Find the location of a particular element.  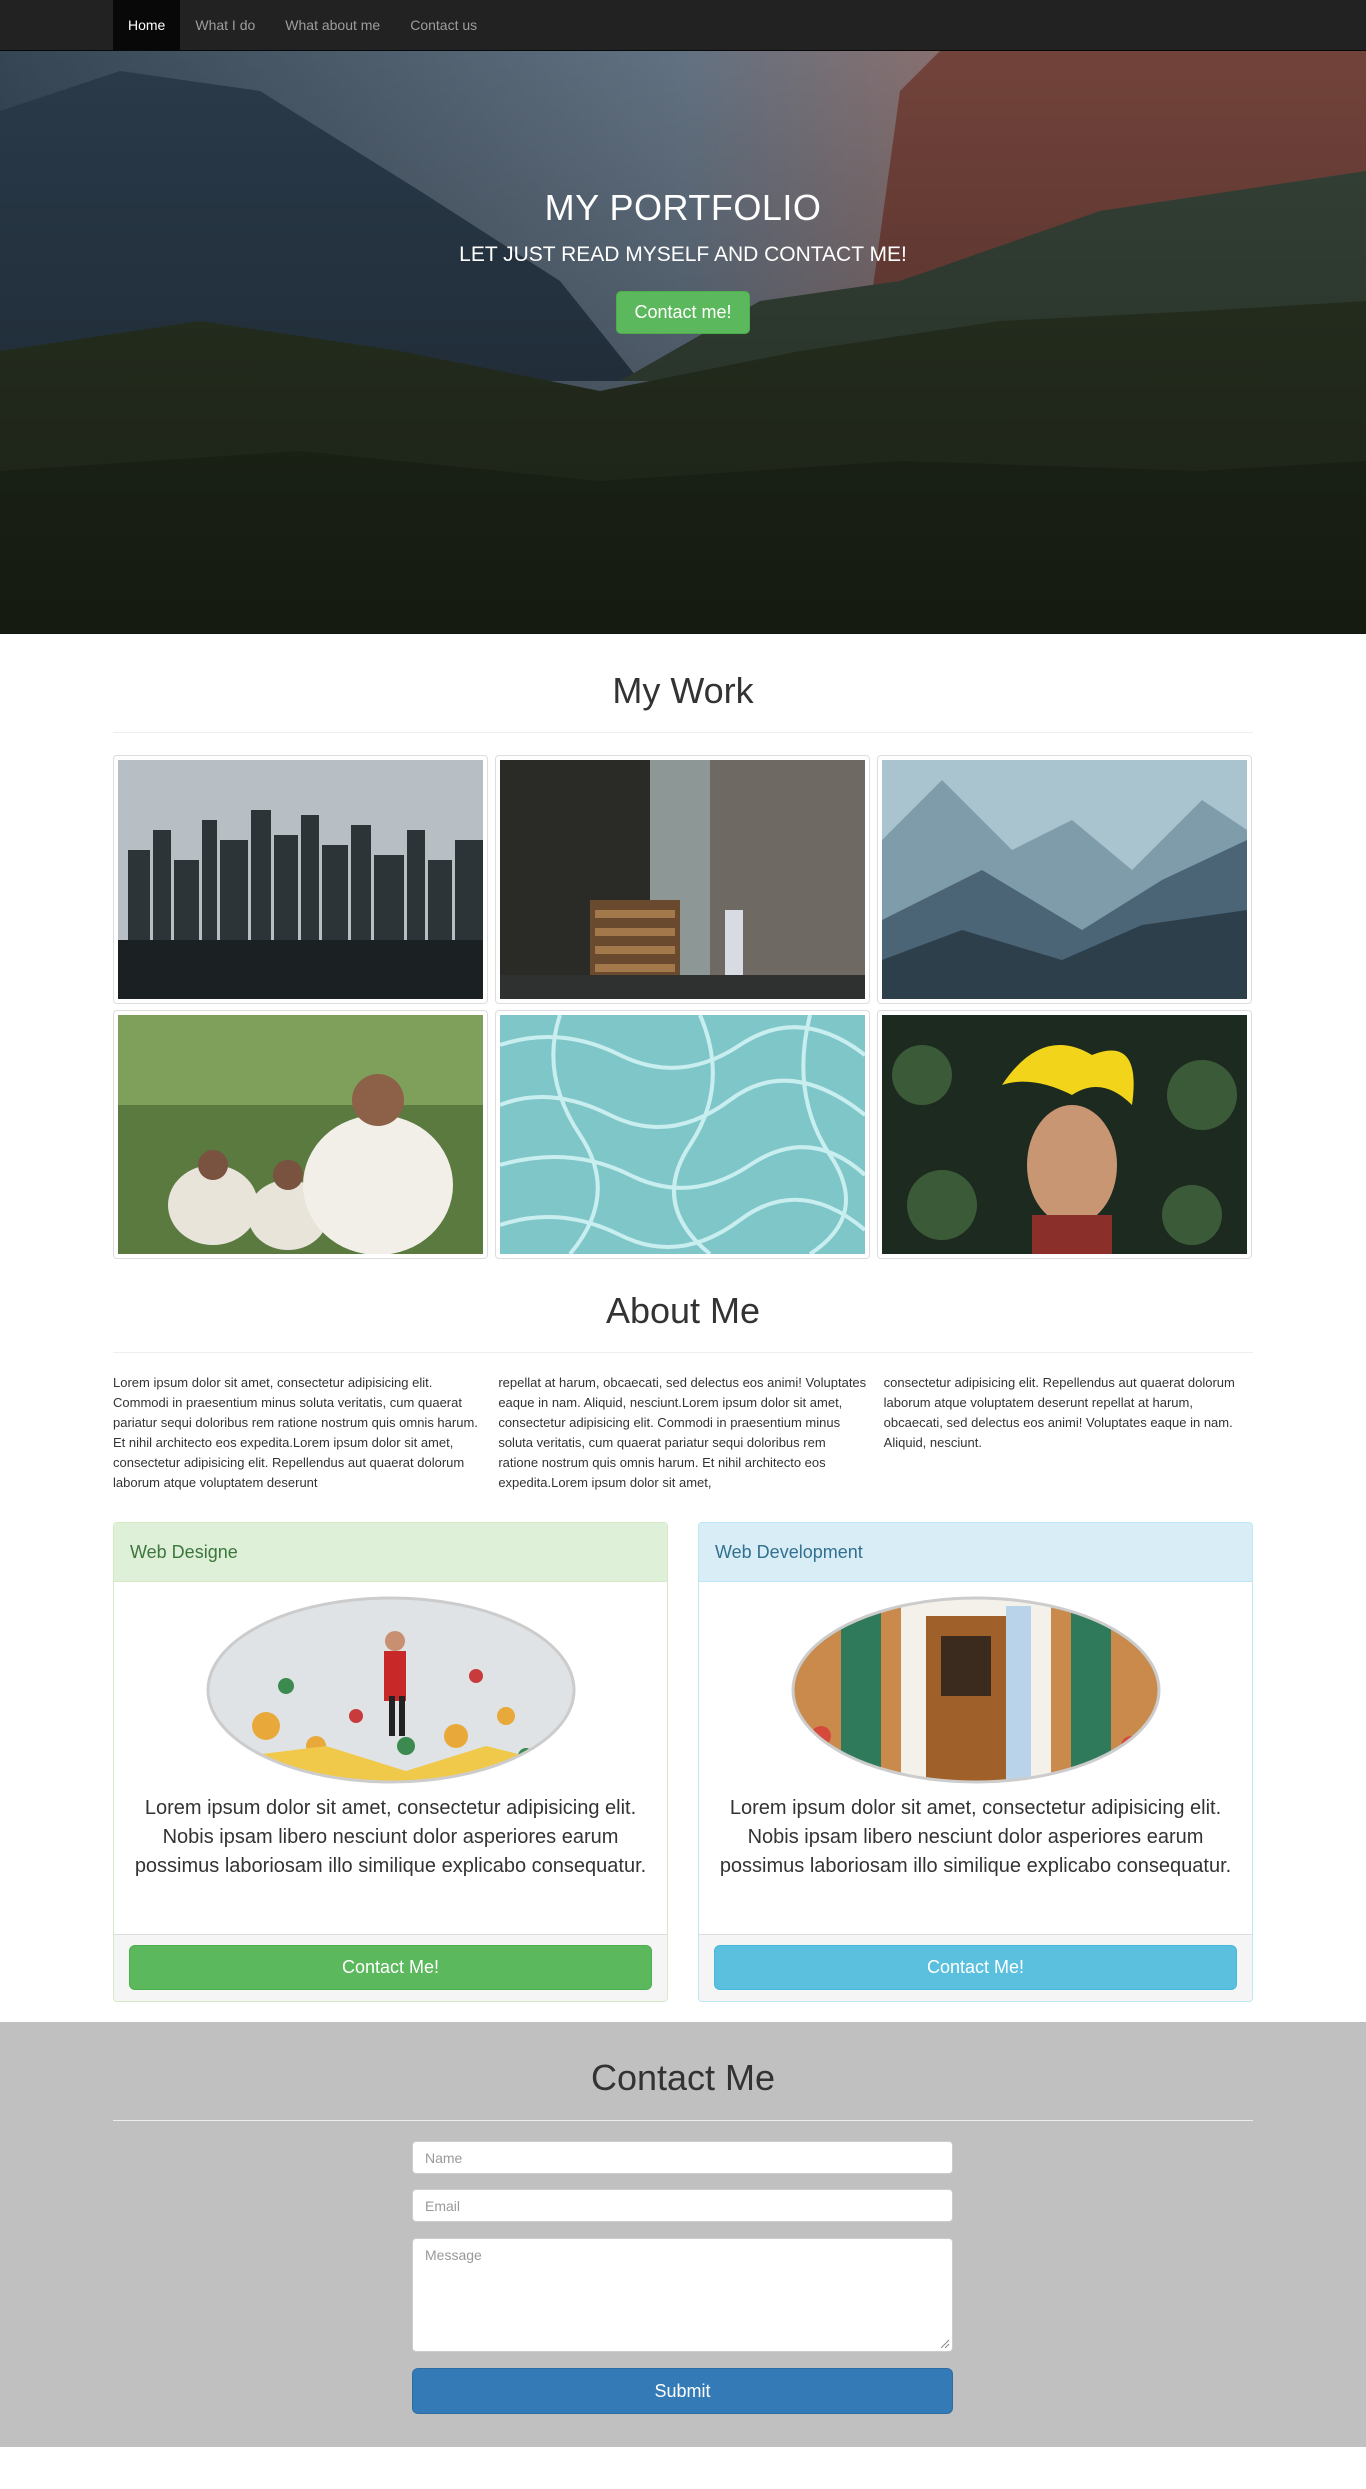

nav-item-what-i-do: What I do is located at coordinates (225, 25).